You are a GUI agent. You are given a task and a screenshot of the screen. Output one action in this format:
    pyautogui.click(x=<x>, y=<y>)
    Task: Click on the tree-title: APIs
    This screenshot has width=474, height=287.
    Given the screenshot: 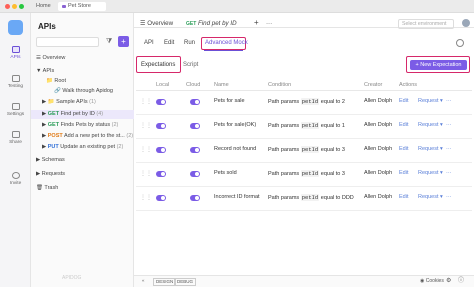 What is the action you would take?
    pyautogui.click(x=47, y=26)
    